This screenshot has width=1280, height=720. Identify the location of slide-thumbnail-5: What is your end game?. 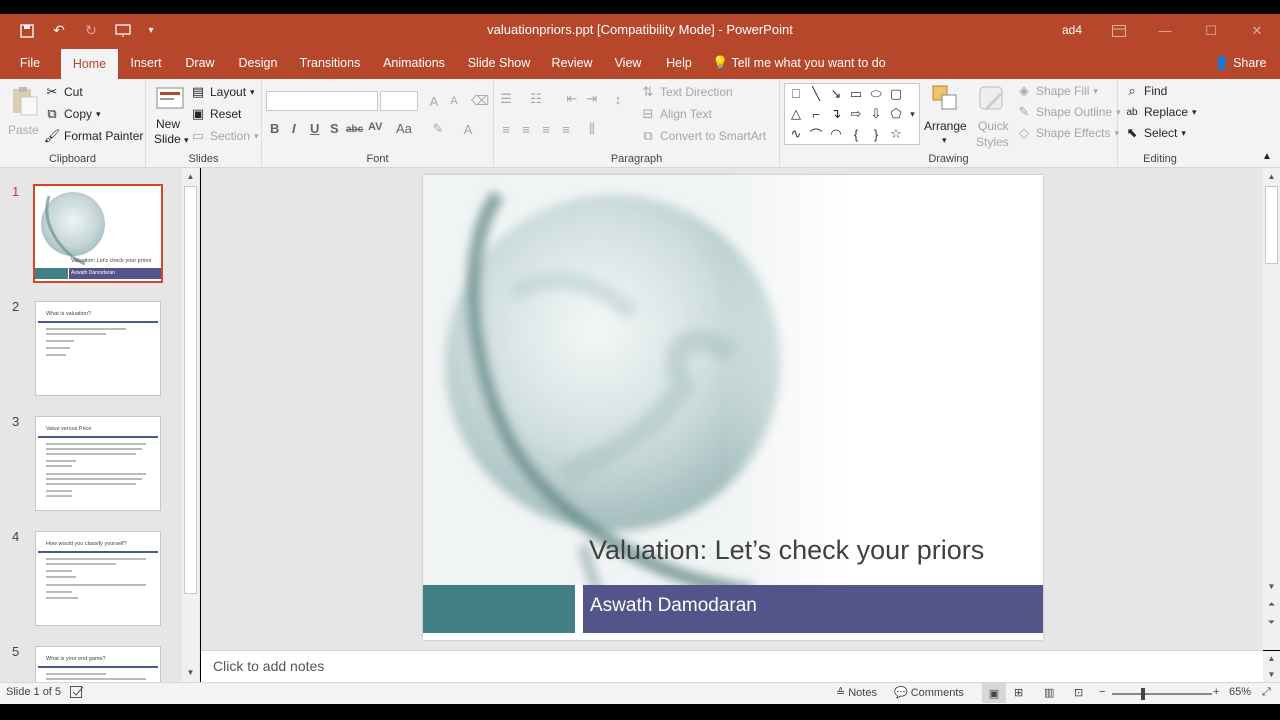
(98, 664).